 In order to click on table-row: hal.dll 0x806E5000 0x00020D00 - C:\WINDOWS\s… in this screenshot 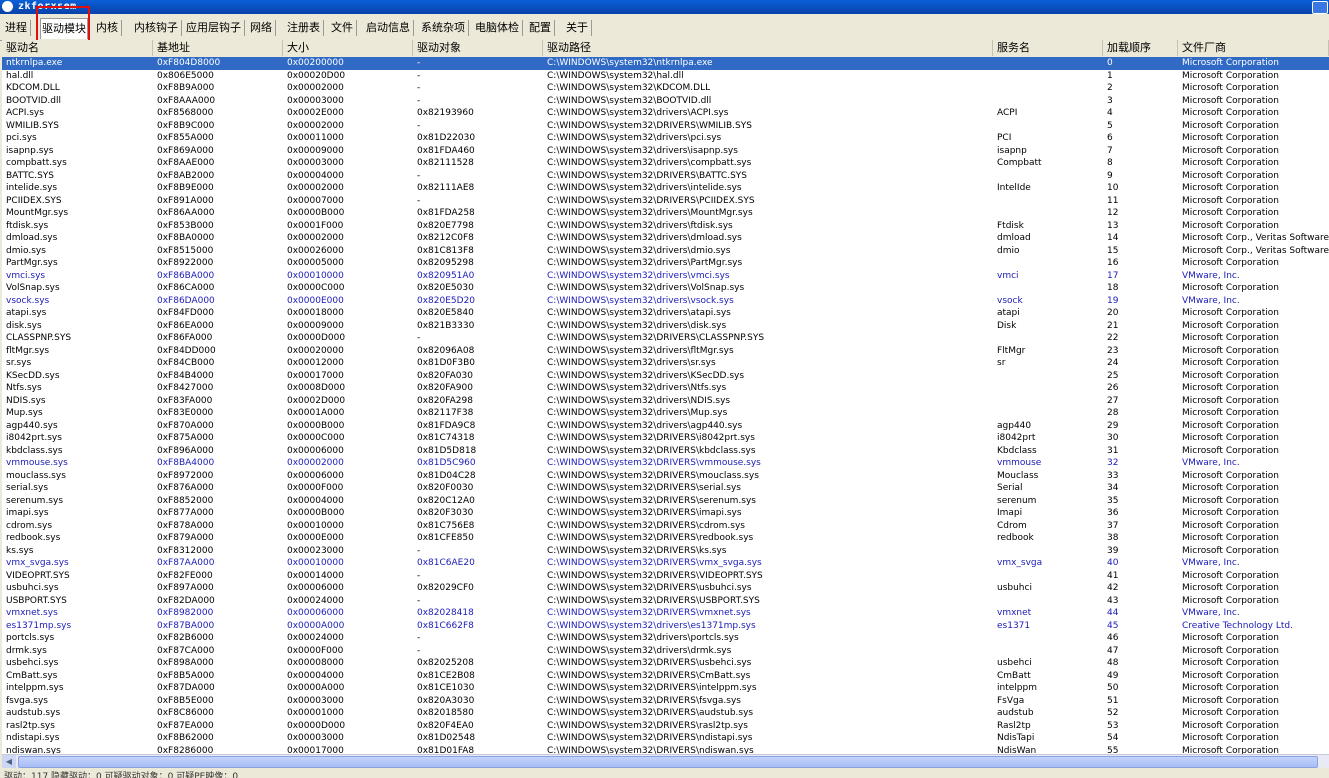, I will do `click(665, 76)`.